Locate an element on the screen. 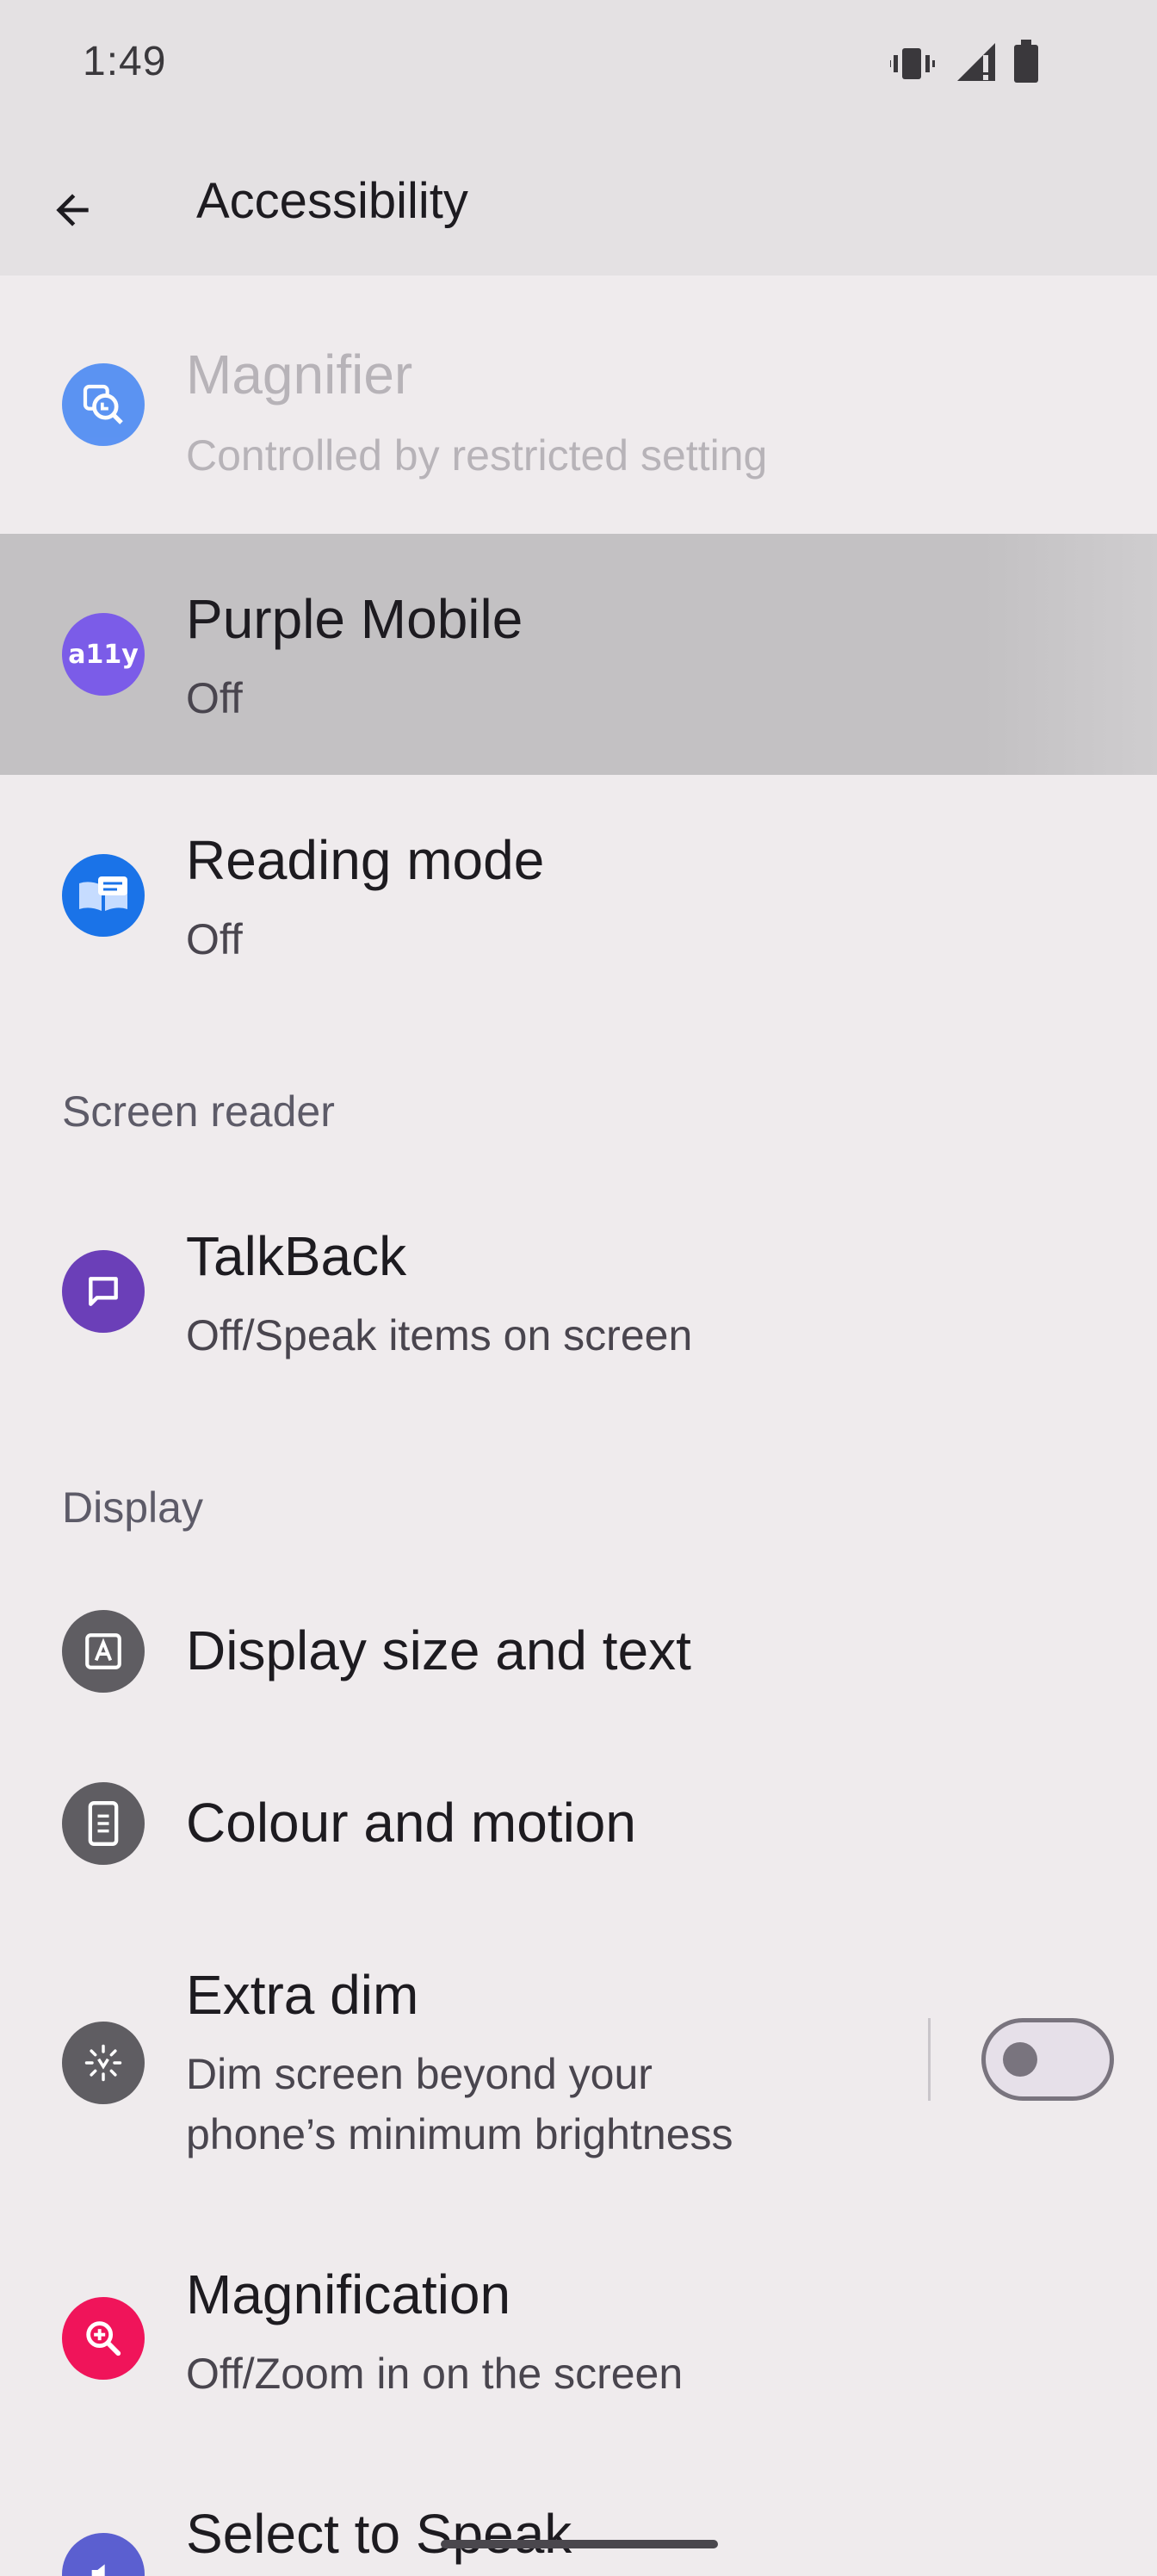 The height and width of the screenshot is (2576, 1157). status-icons is located at coordinates (984, 64).